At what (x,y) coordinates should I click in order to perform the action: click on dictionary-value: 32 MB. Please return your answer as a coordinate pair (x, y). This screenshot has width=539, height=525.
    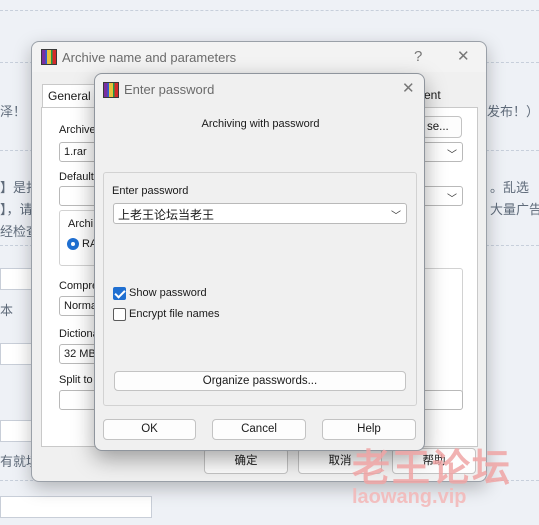
    Looking at the image, I should click on (80, 354).